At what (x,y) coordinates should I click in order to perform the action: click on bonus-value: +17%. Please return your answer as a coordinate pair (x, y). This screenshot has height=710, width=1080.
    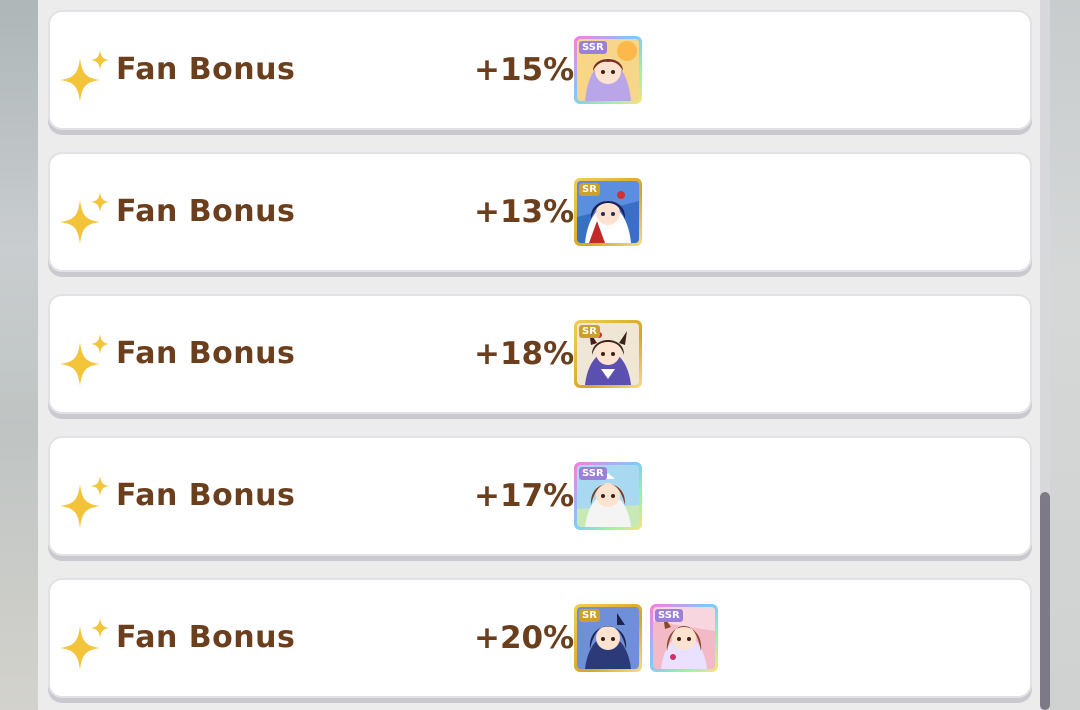
    Looking at the image, I should click on (524, 496).